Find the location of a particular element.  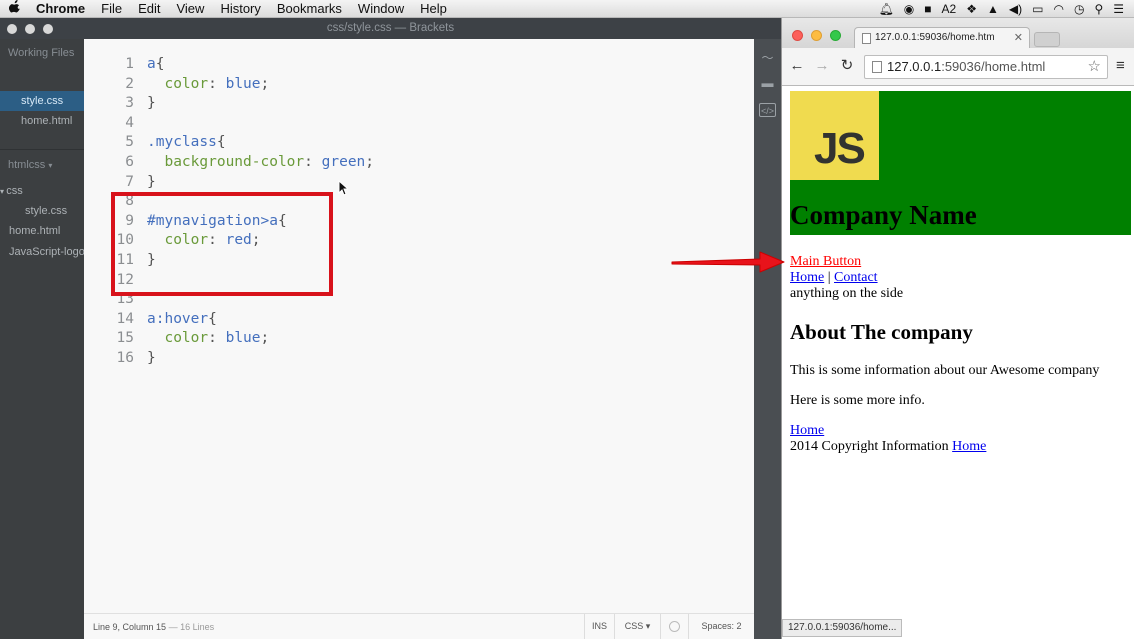

tree-file-home-html: home.html is located at coordinates (34, 231).